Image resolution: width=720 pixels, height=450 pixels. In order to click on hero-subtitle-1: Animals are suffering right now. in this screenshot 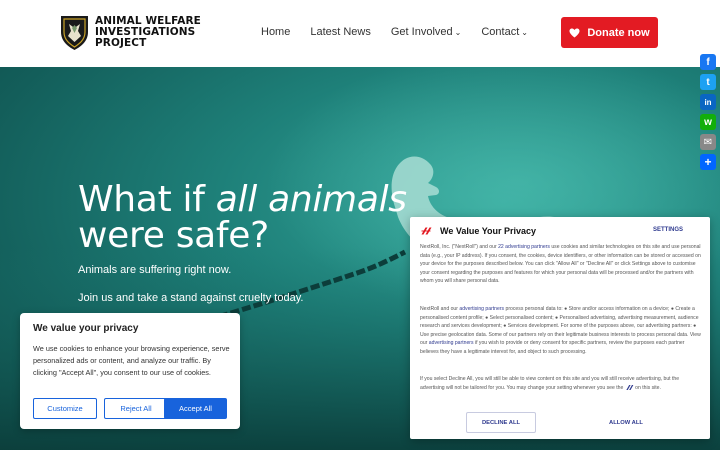, I will do `click(155, 270)`.